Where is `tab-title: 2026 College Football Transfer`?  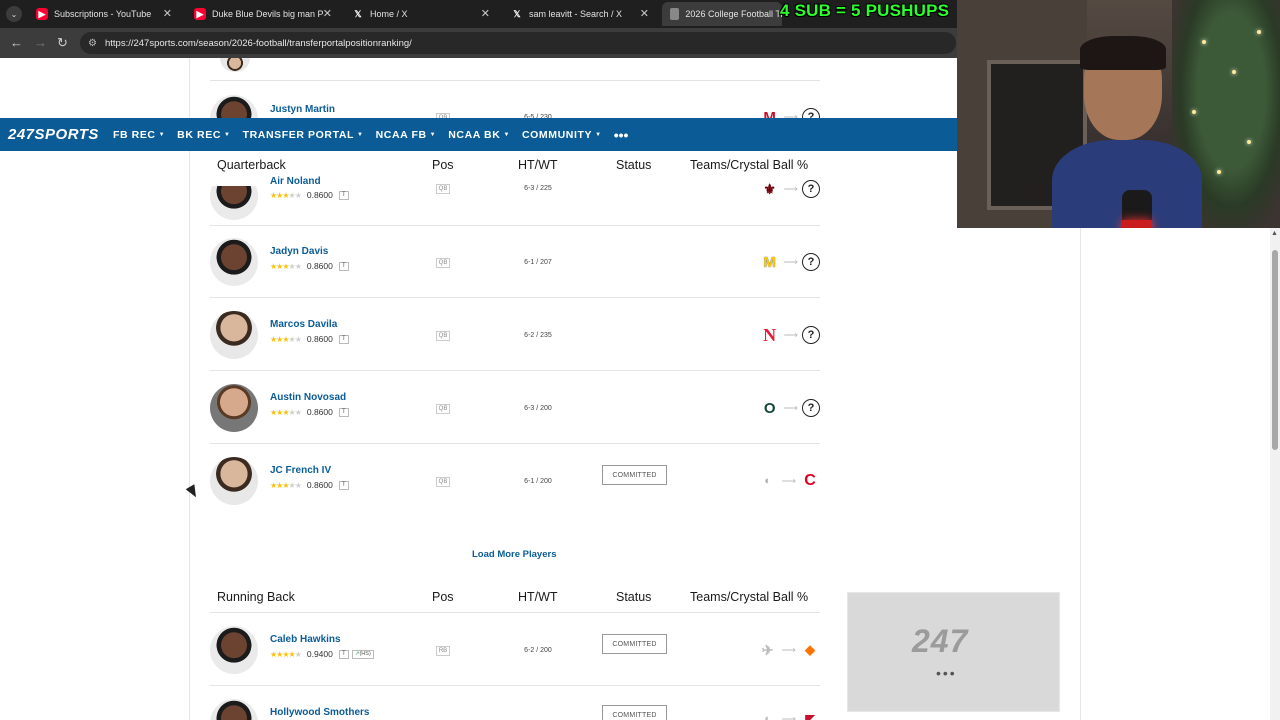
tab-title: 2026 College Football Transfer is located at coordinates (733, 14).